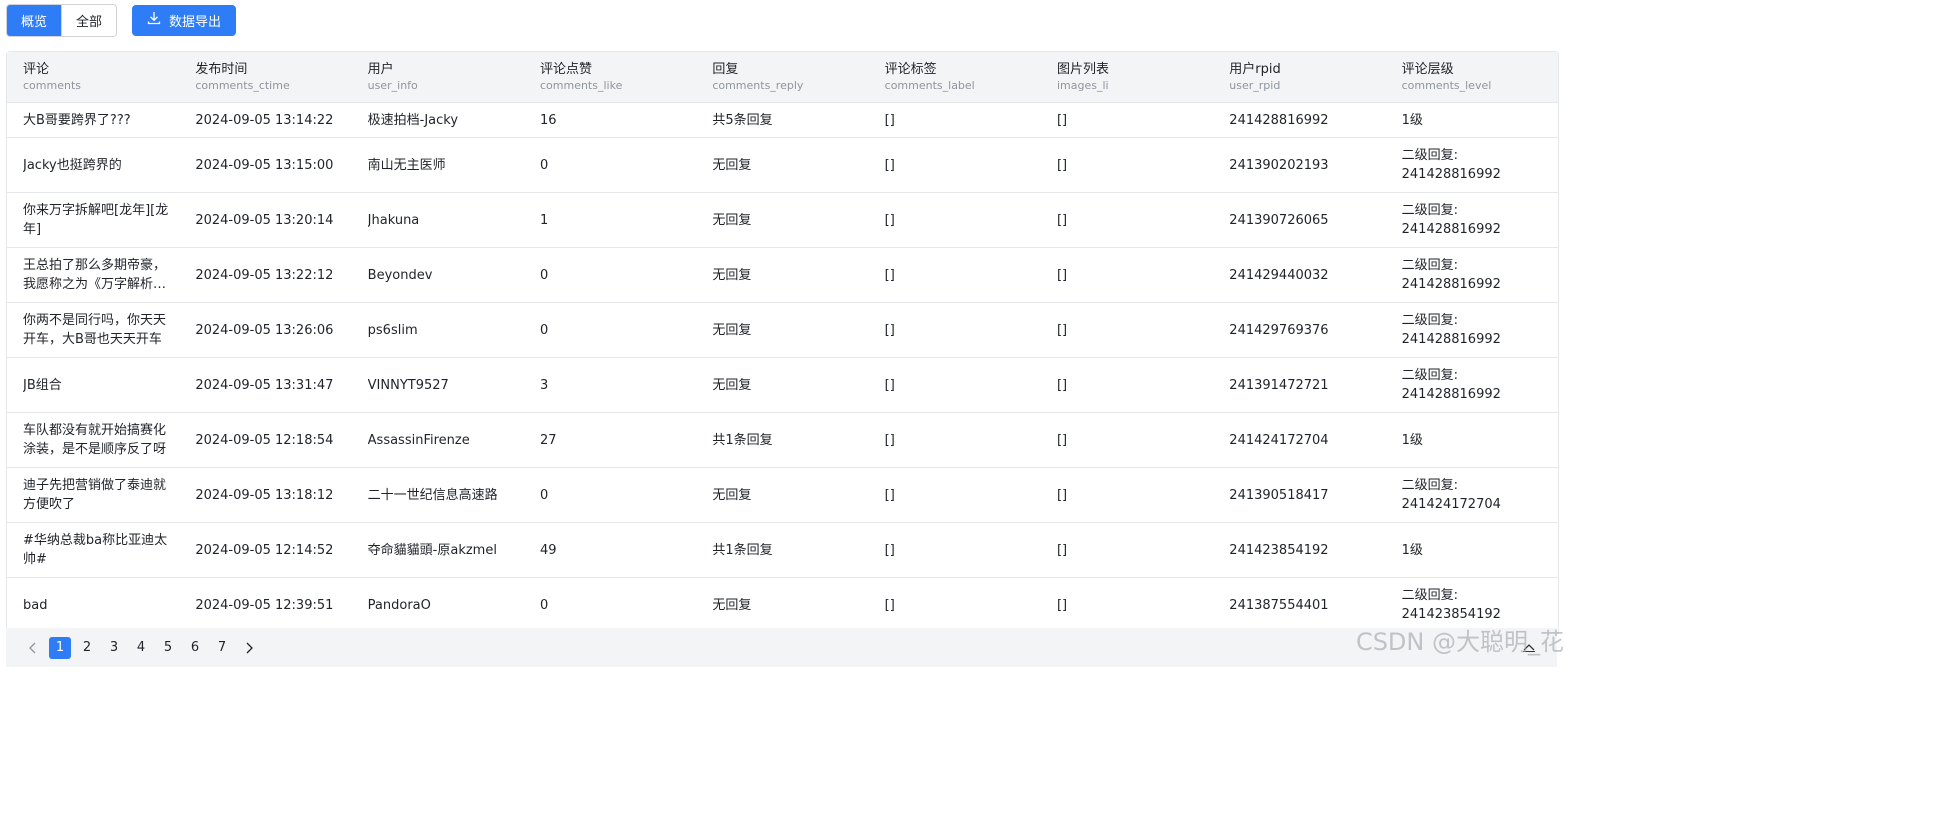 The image size is (1957, 832). Describe the element at coordinates (432, 495) in the screenshot. I see `cell-text: 二十一世纪信息高速路` at that location.